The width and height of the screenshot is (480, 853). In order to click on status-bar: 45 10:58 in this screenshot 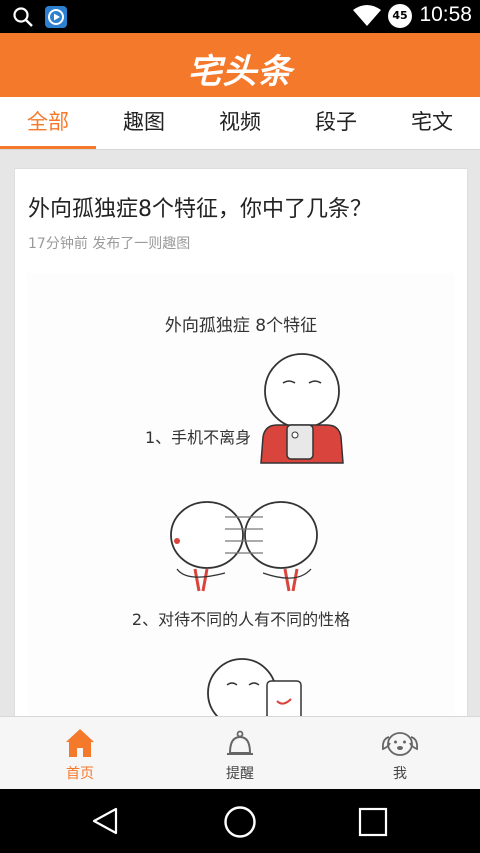, I will do `click(240, 16)`.